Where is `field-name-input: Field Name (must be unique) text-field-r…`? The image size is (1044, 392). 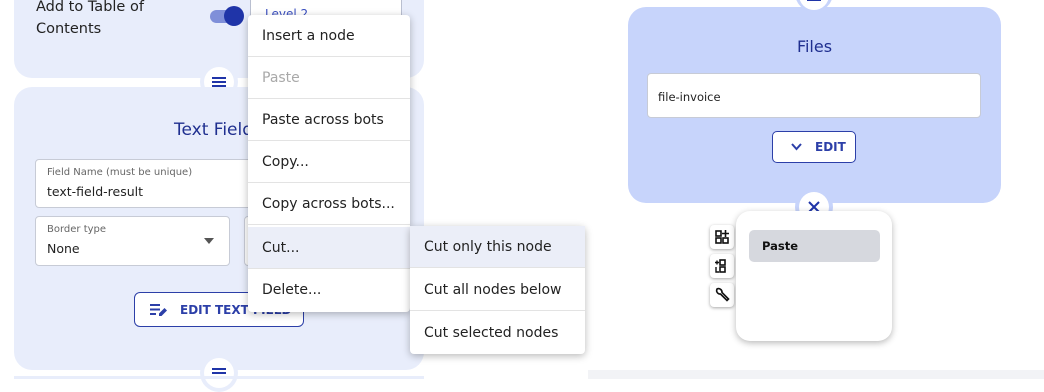 field-name-input: Field Name (must be unique) text-field-r… is located at coordinates (146, 183).